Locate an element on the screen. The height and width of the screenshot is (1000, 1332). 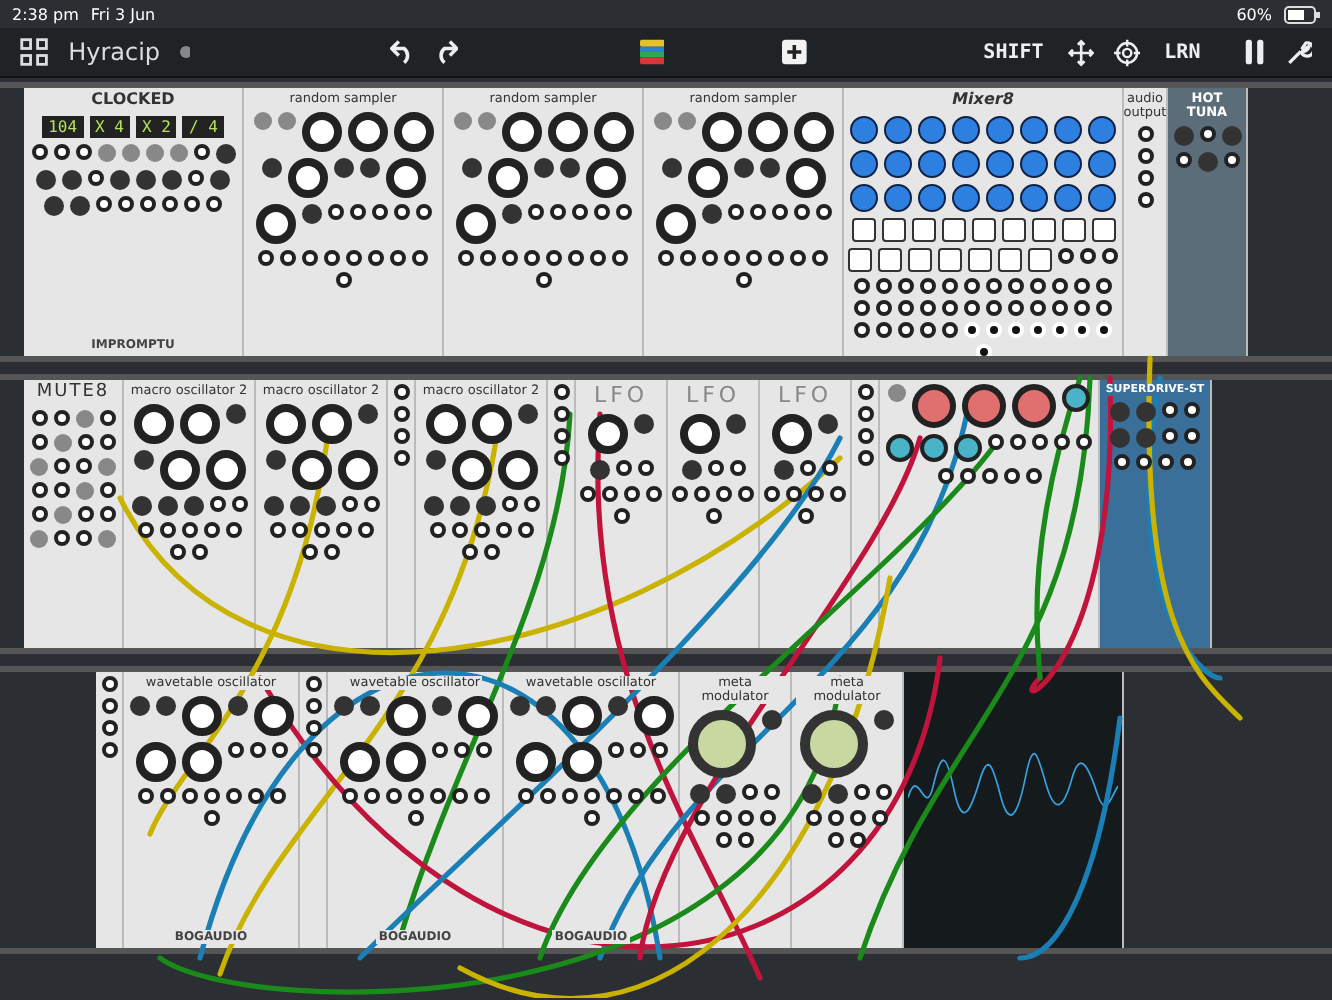
redo-icon is located at coordinates (446, 52).